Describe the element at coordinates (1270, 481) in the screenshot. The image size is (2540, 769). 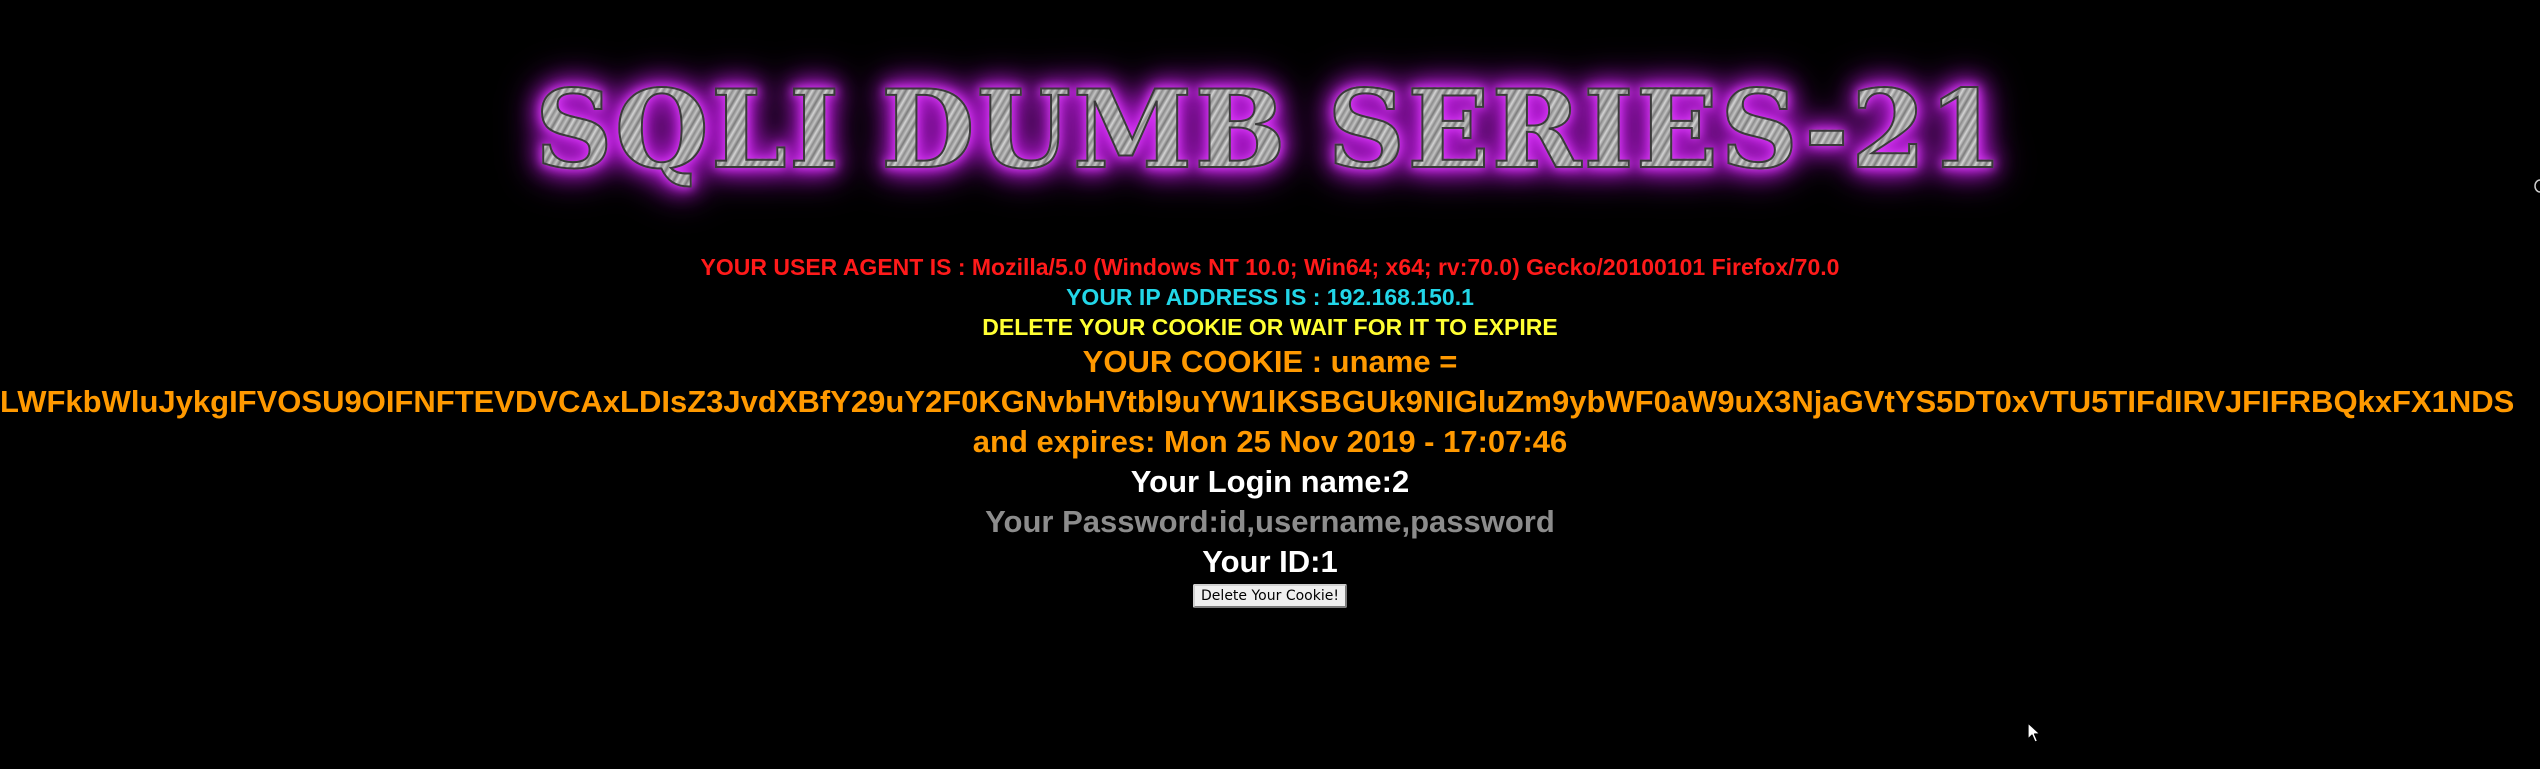
I see `login-name-text: Your Login name:2` at that location.